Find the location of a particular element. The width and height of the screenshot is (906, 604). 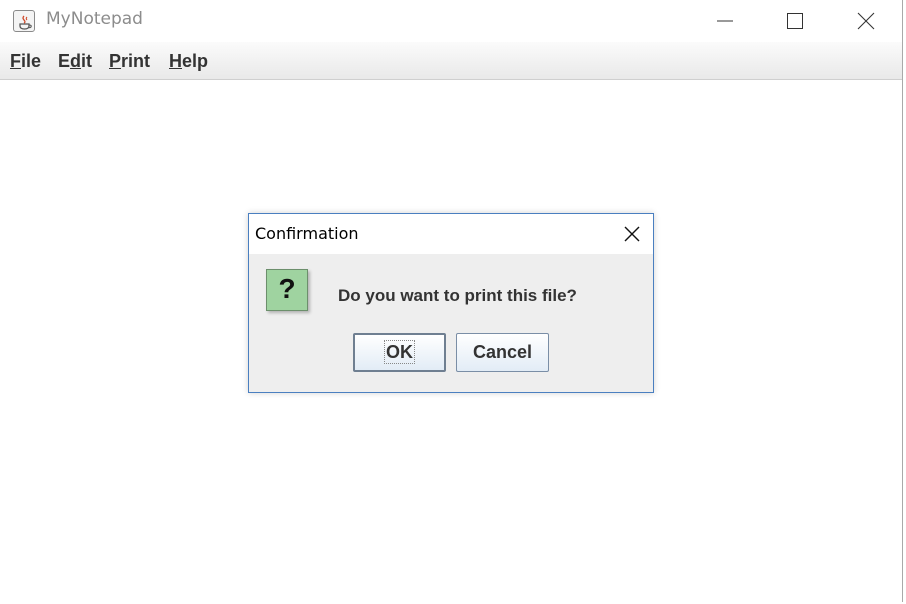

dialog-close-button is located at coordinates (632, 234).